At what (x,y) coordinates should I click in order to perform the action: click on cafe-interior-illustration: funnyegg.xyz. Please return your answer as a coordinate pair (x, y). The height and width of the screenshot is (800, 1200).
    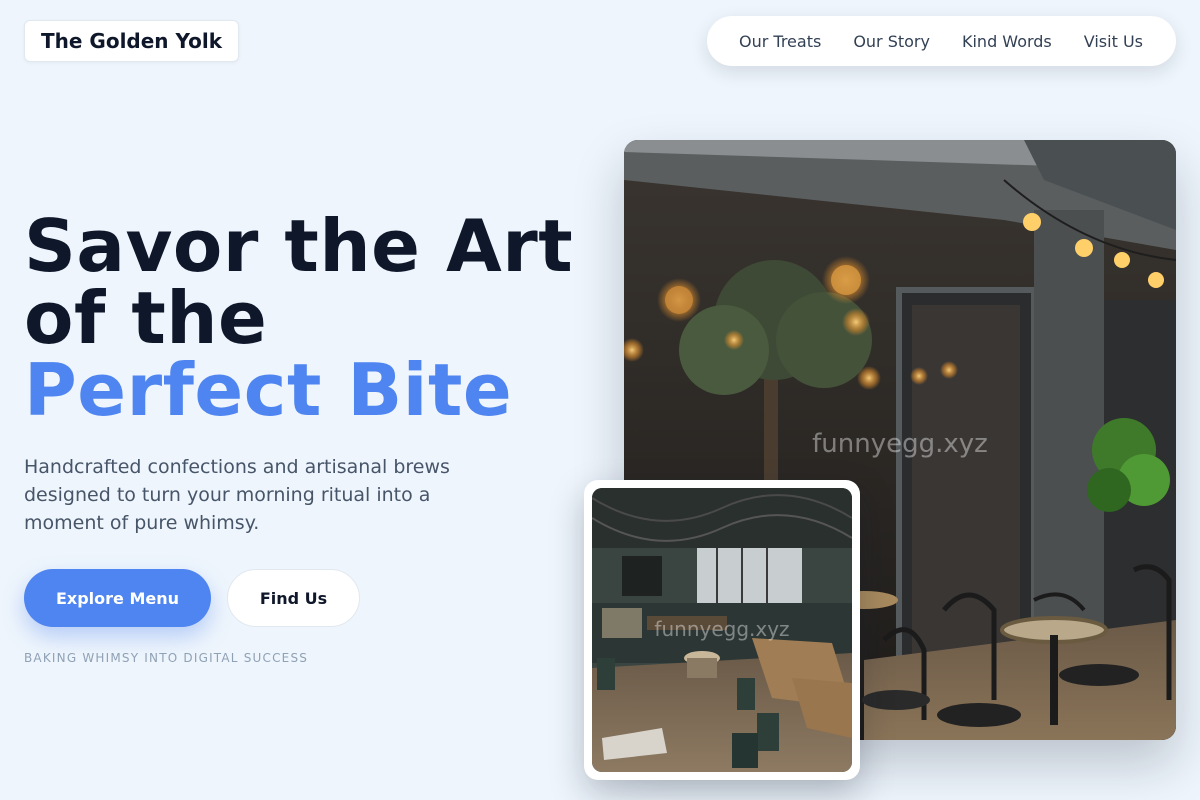
    Looking at the image, I should click on (722, 630).